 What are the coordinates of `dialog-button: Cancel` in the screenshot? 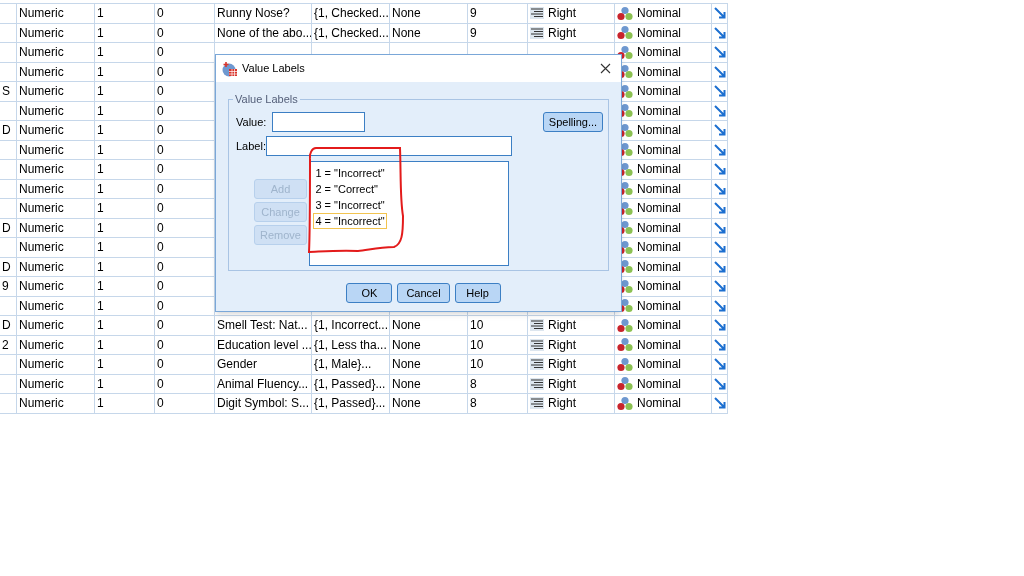 It's located at (423, 293).